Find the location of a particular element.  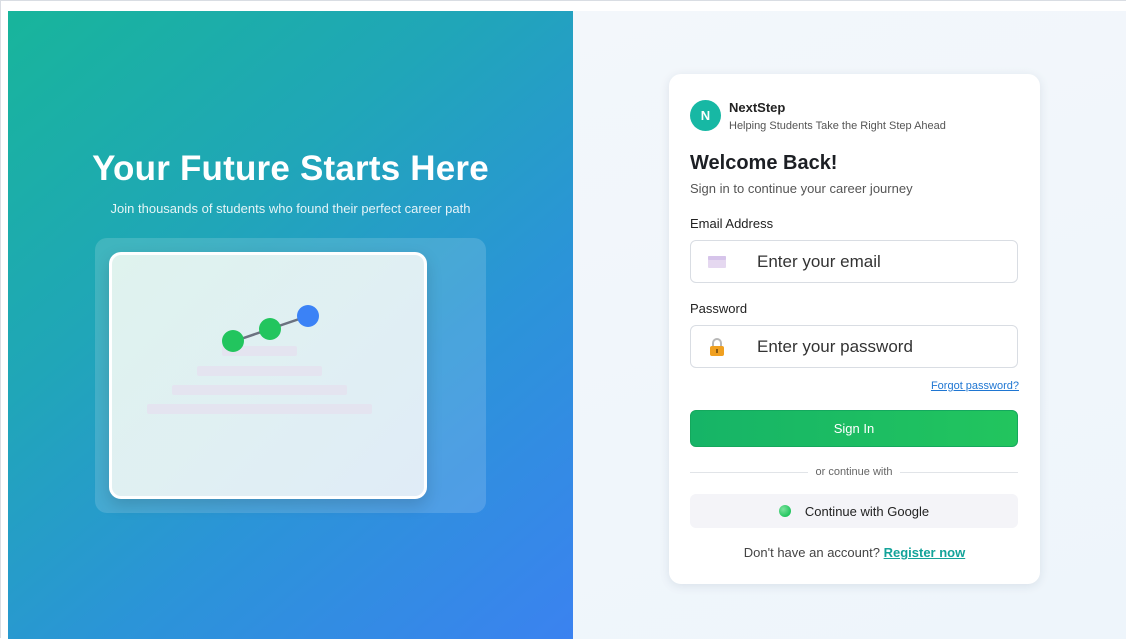

password-field-wrapper is located at coordinates (854, 346).